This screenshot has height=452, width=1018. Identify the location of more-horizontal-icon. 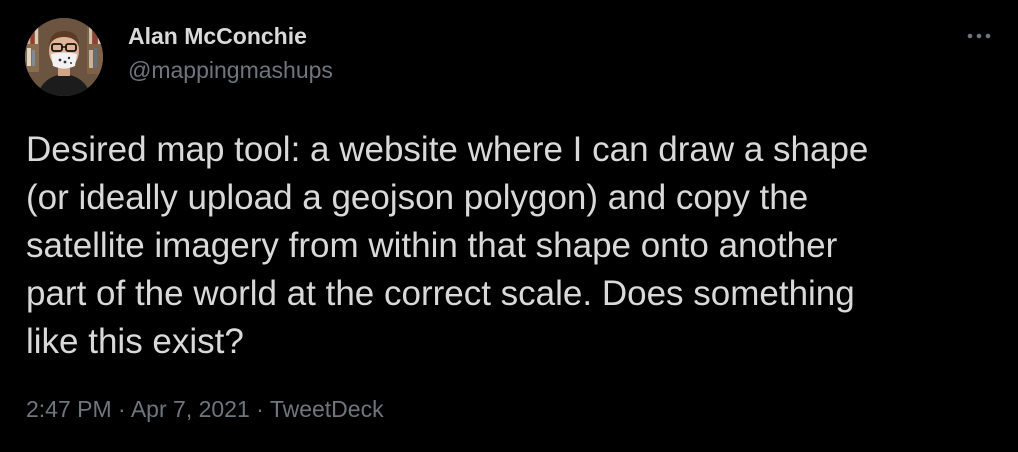
(979, 36).